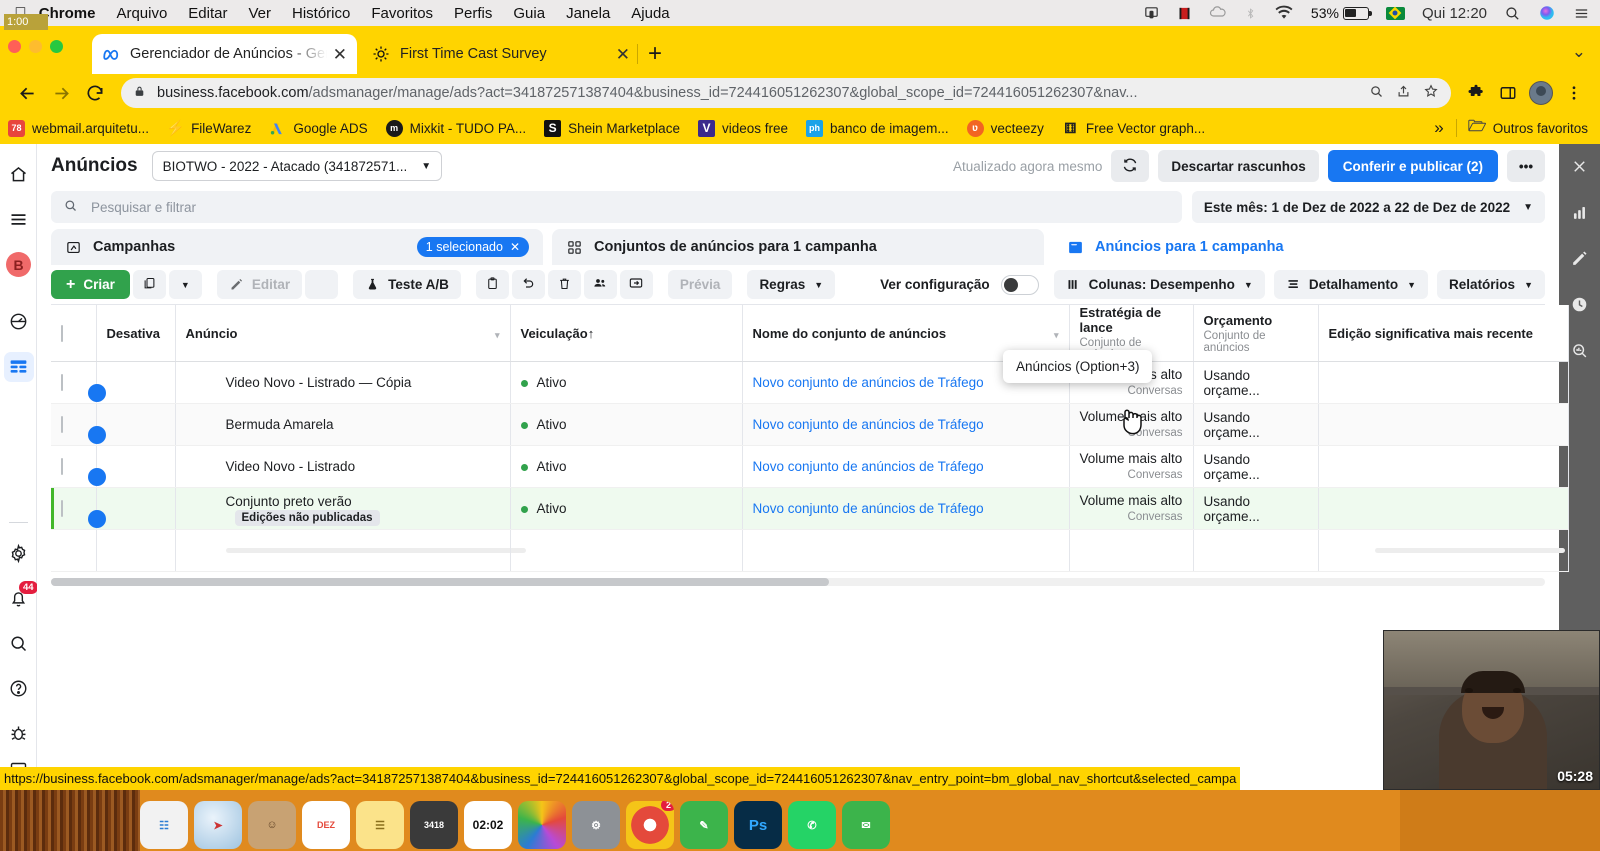 The image size is (1600, 851). What do you see at coordinates (655, 54) in the screenshot?
I see `new-tab-button: +` at bounding box center [655, 54].